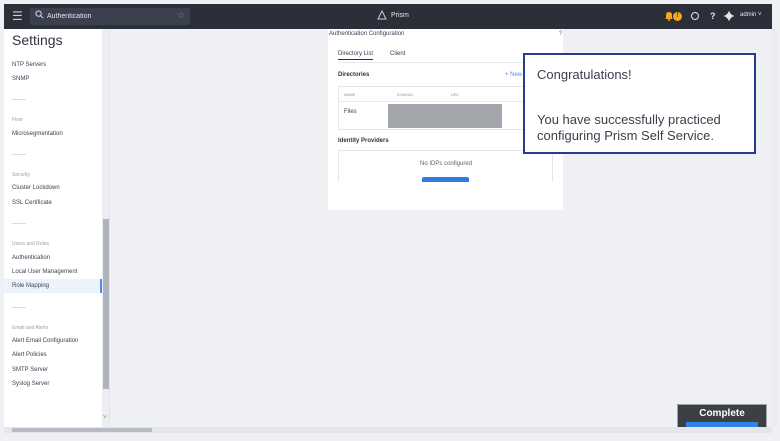  Describe the element at coordinates (445, 179) in the screenshot. I see `add-idp-button` at that location.